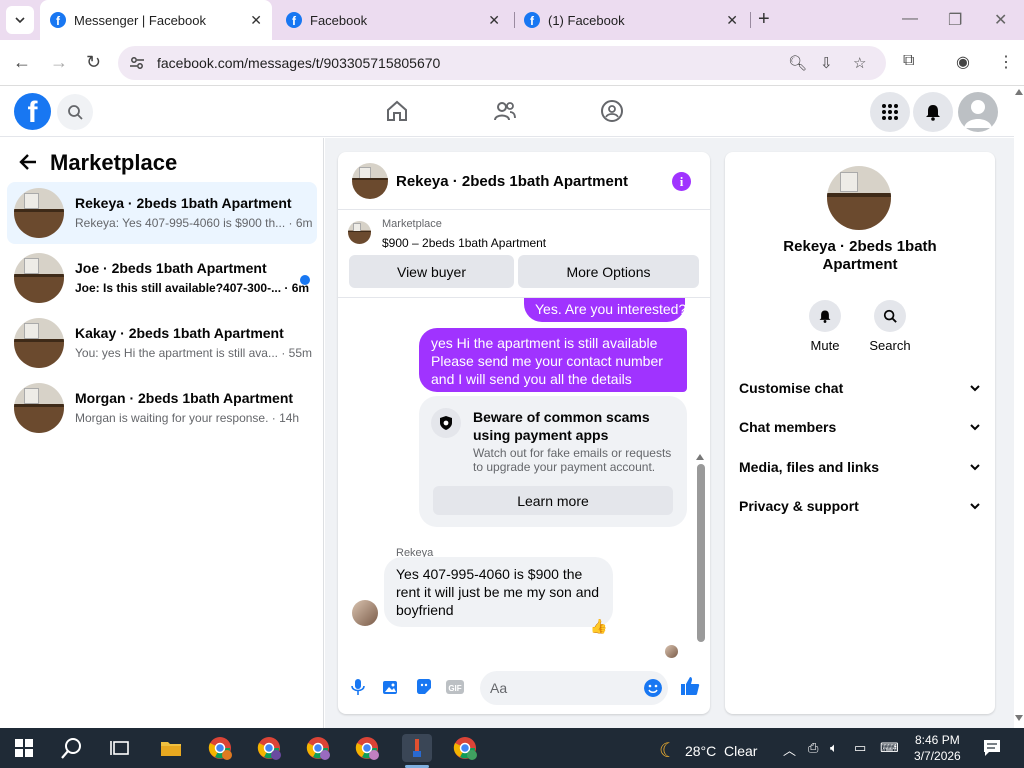 Image resolution: width=1024 pixels, height=768 pixels. I want to click on message-input: Aa, so click(574, 688).